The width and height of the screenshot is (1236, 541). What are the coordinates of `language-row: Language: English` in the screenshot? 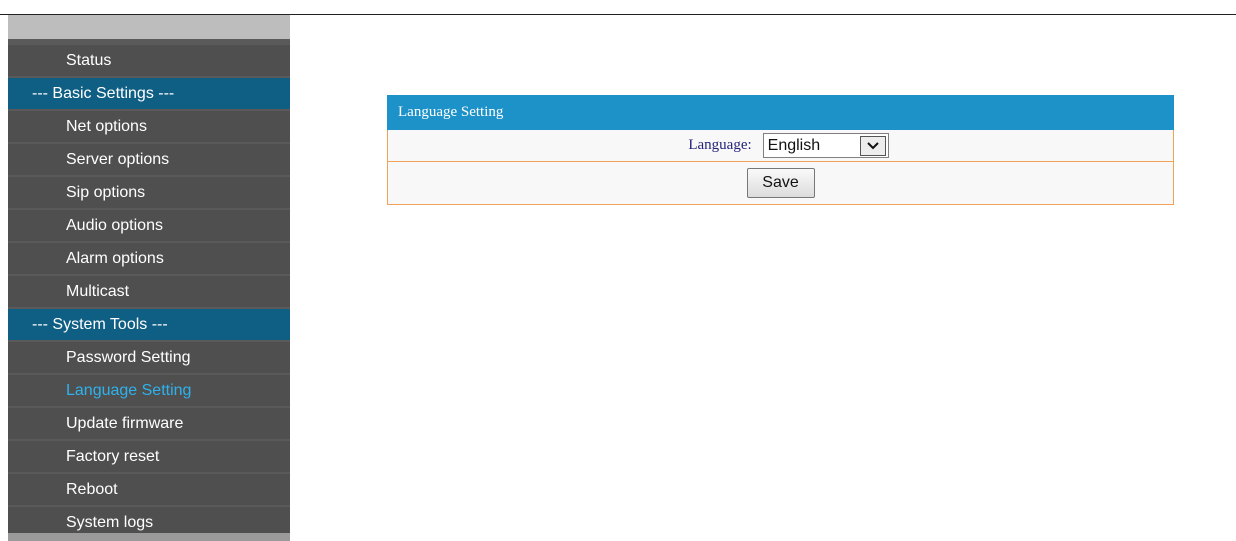 It's located at (780, 145).